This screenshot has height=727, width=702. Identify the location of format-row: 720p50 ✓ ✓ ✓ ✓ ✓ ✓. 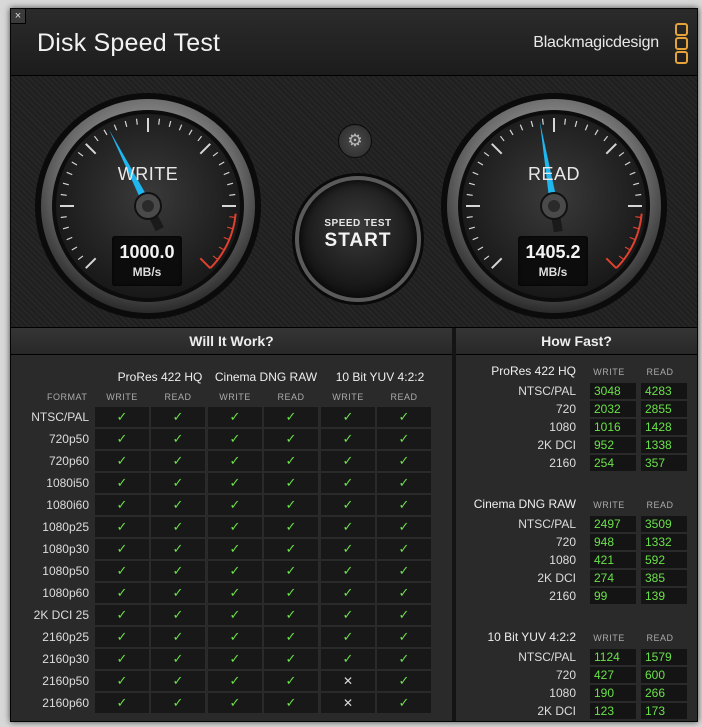
(231, 439).